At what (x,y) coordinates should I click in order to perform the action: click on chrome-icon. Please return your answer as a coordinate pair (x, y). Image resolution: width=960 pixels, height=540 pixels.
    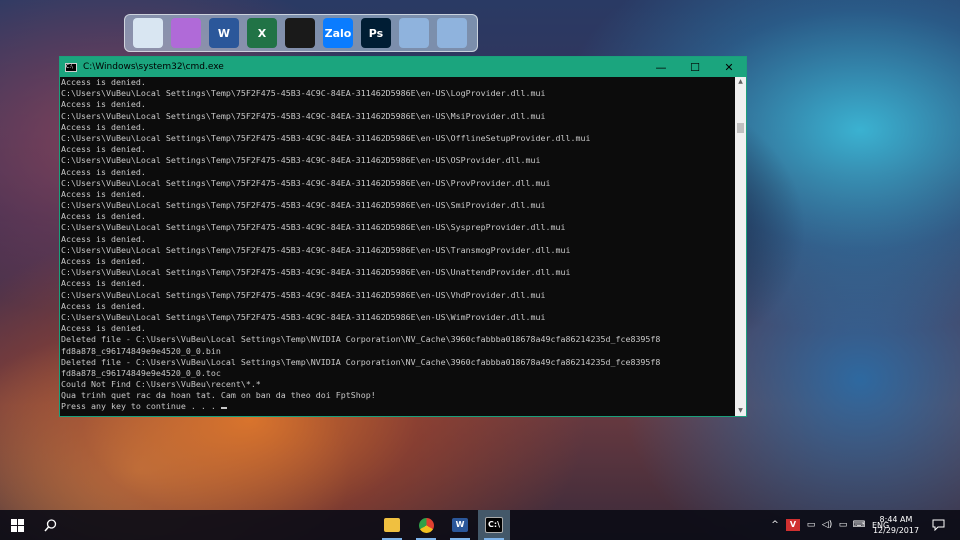
    Looking at the image, I should click on (426, 525).